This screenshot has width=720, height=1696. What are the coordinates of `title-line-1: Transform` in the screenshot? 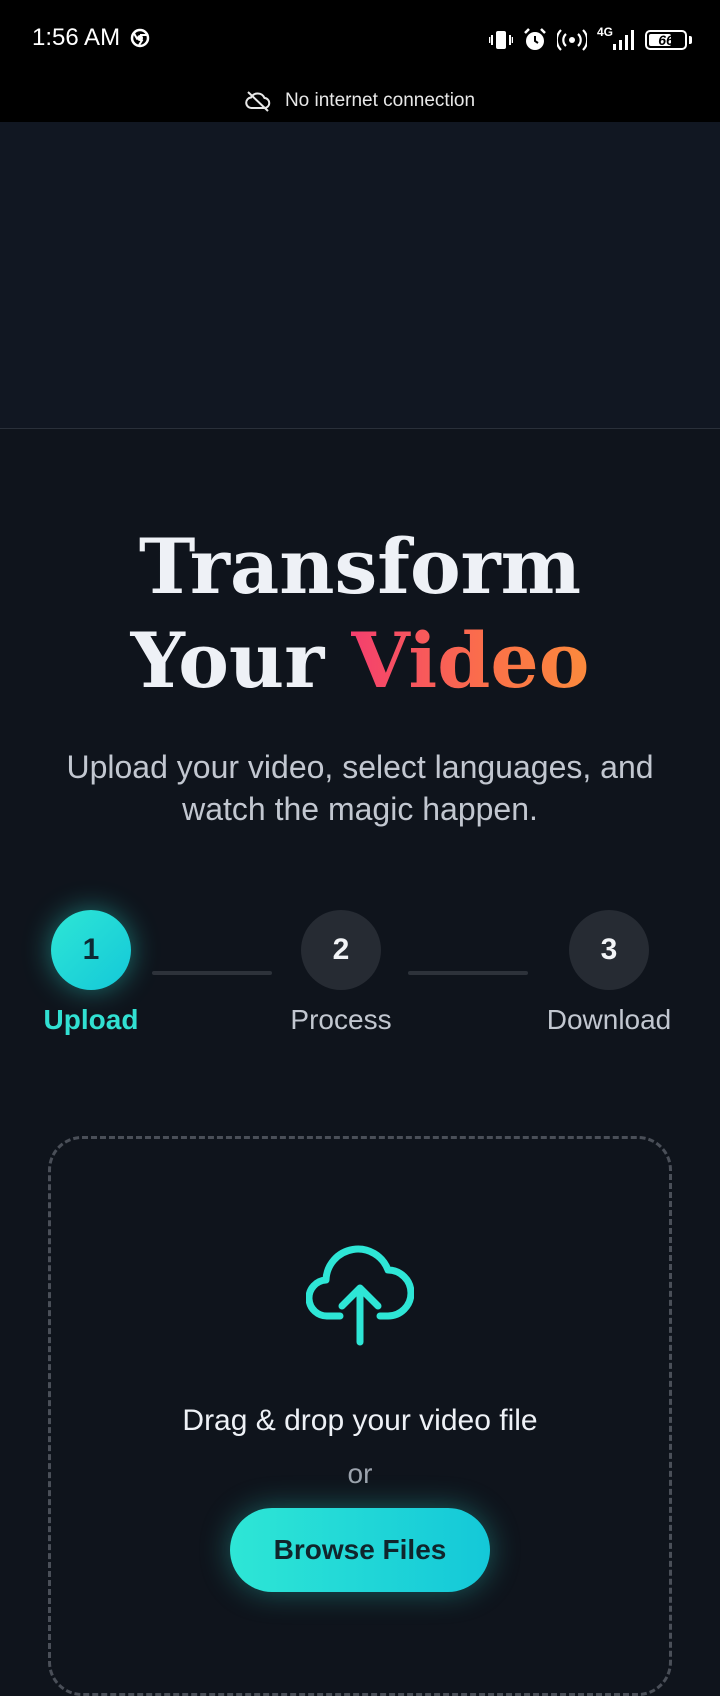 It's located at (360, 566).